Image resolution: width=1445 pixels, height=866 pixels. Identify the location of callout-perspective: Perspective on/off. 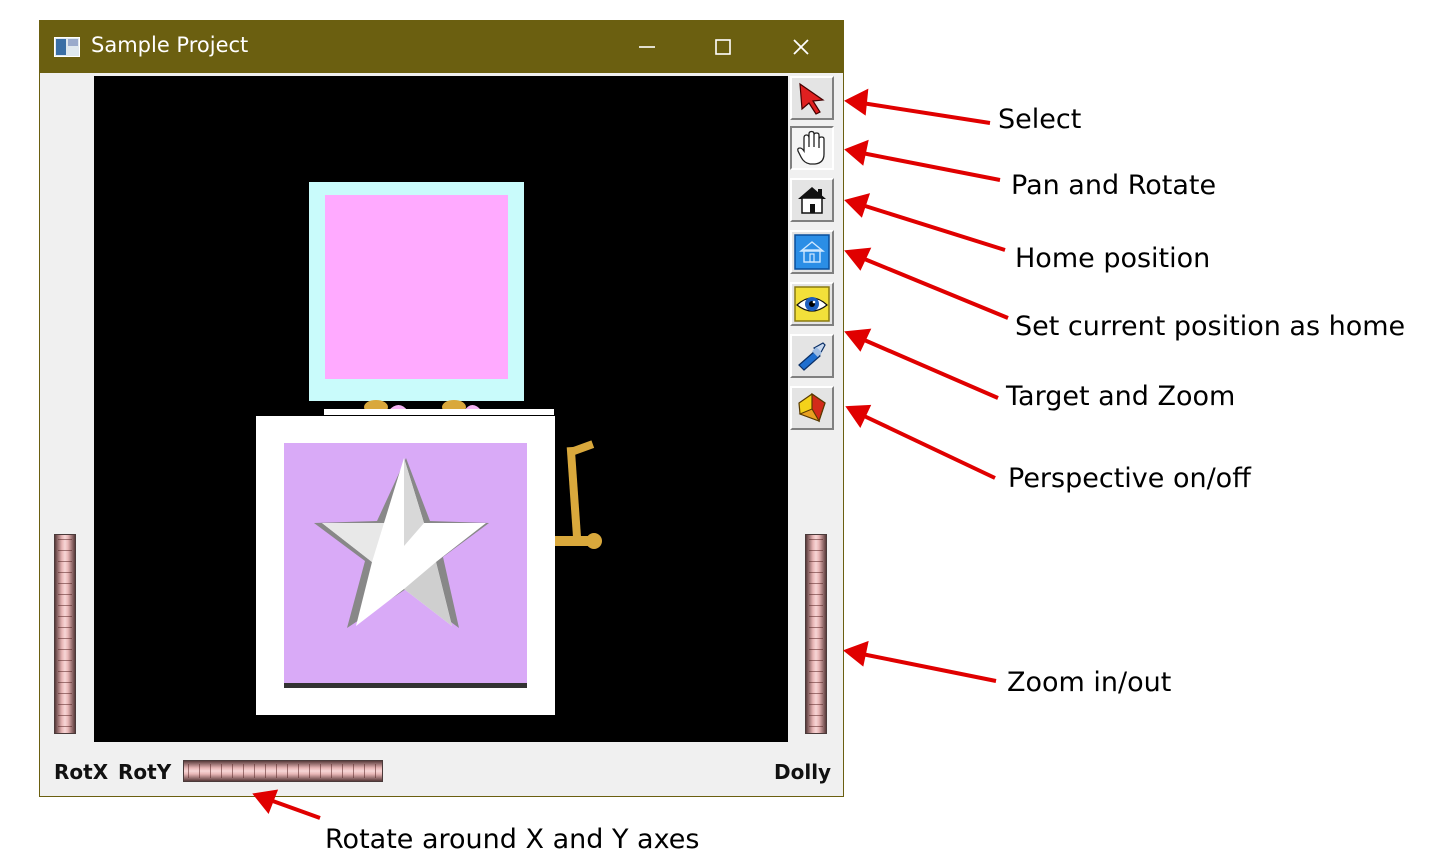
(1129, 478).